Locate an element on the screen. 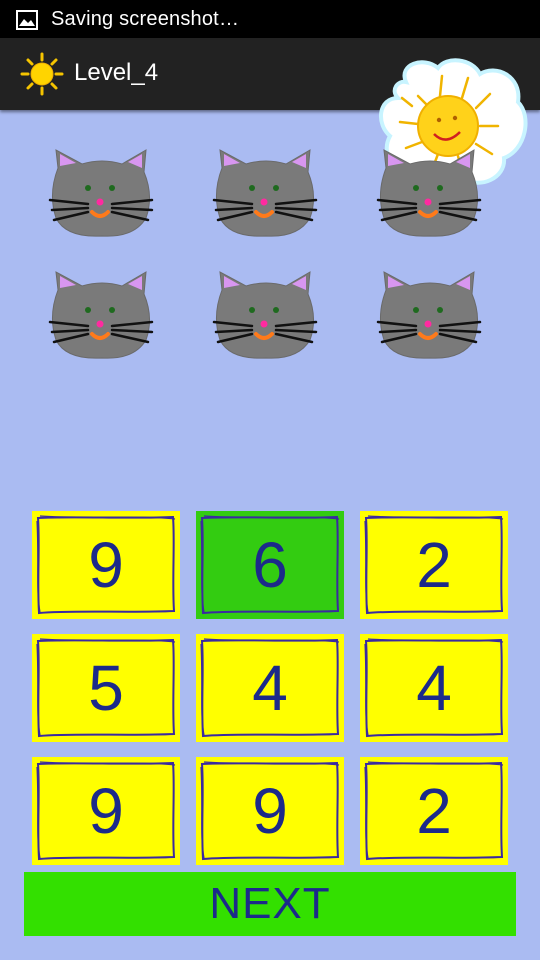  sun-icon is located at coordinates (42, 76).